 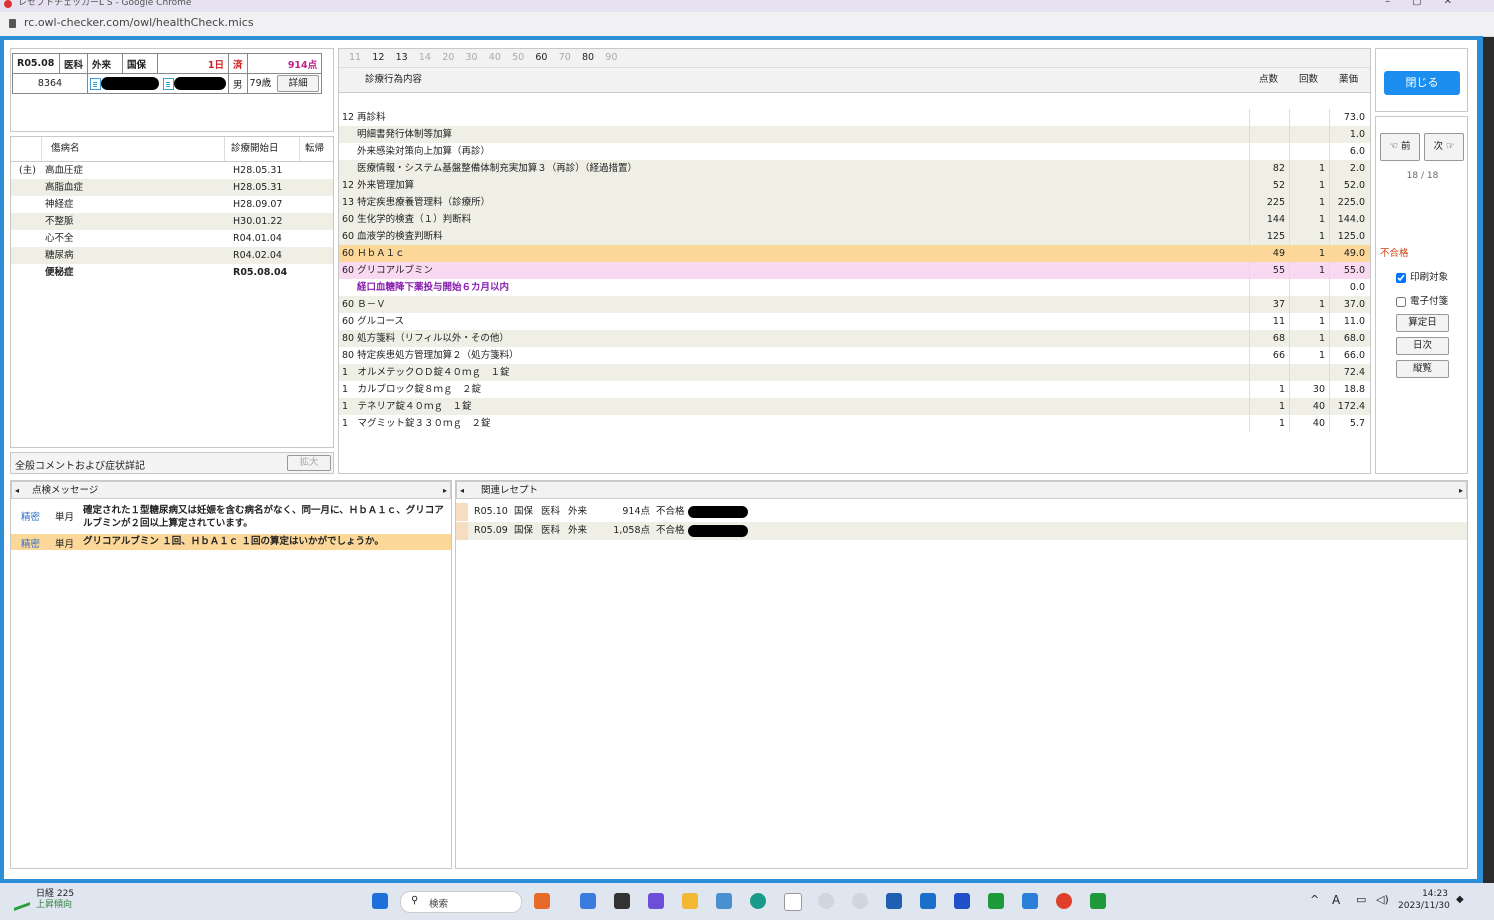 I want to click on service-row: 1 カルブロック錠８ｍｇ ２錠 1 30 18.8, so click(x=854, y=389).